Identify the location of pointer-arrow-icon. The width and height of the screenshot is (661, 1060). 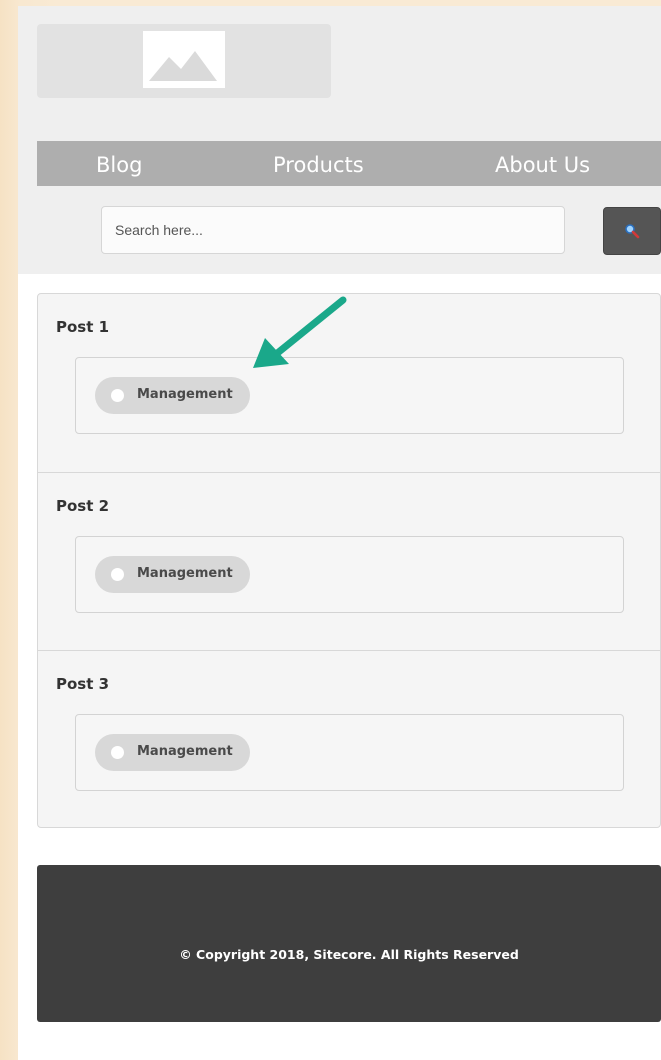
(300, 332).